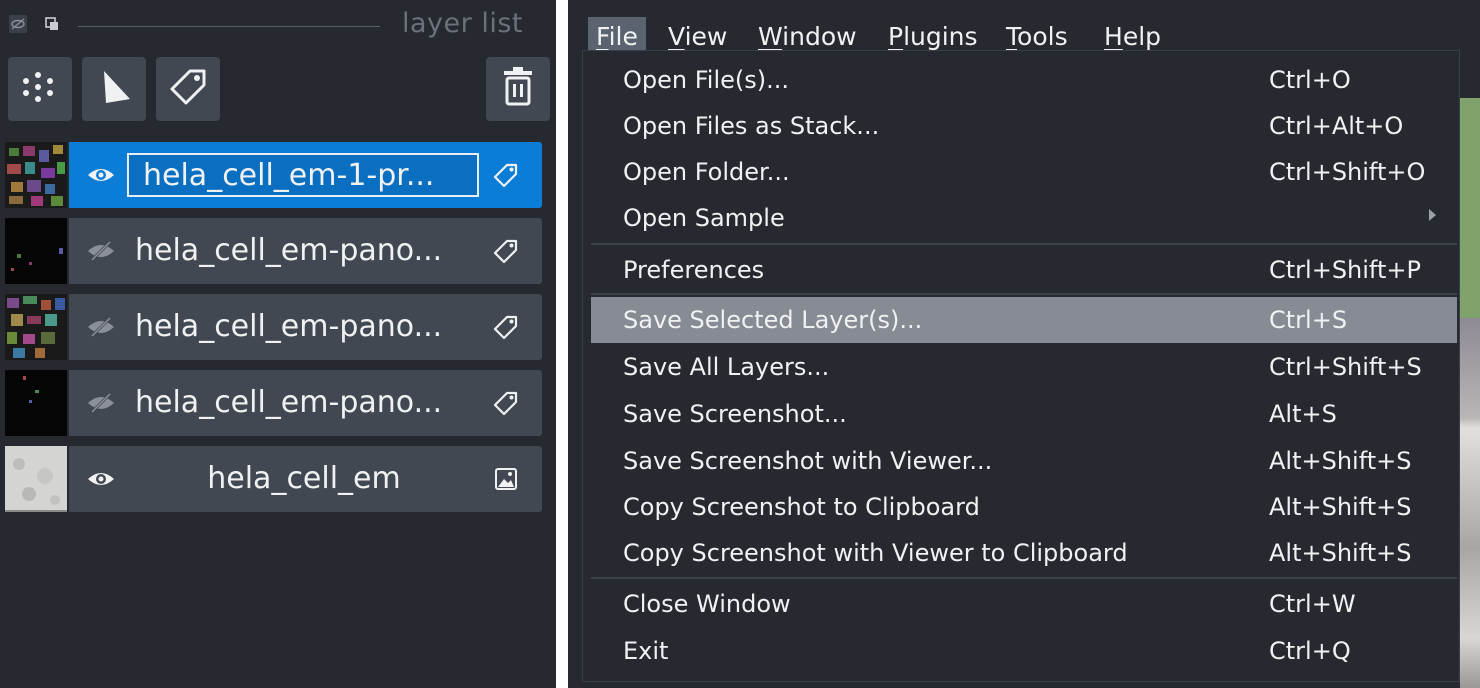  I want to click on menu-item-label: Copy Screenshot with Viewer to Clipboard, so click(875, 553).